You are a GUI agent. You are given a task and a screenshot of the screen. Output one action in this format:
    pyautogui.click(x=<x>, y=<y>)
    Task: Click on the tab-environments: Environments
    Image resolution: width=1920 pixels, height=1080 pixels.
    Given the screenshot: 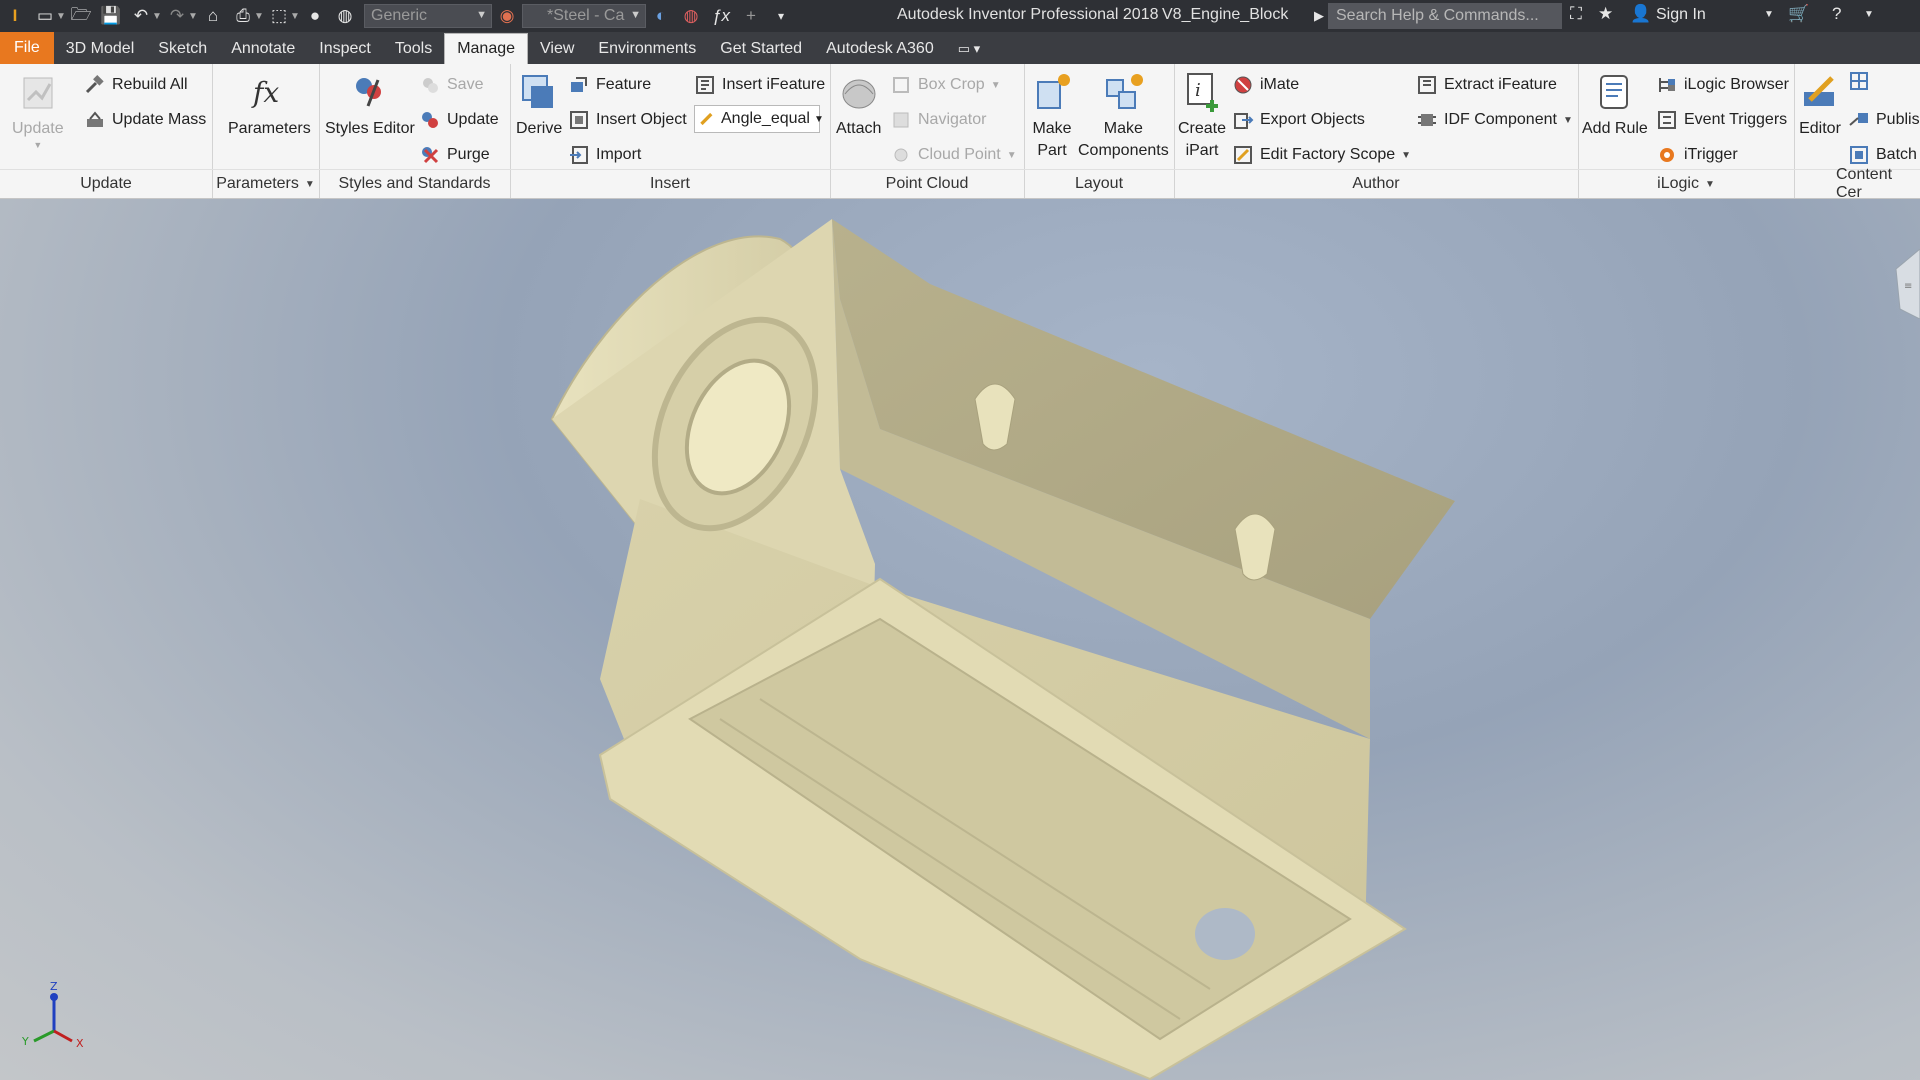 What is the action you would take?
    pyautogui.click(x=647, y=49)
    